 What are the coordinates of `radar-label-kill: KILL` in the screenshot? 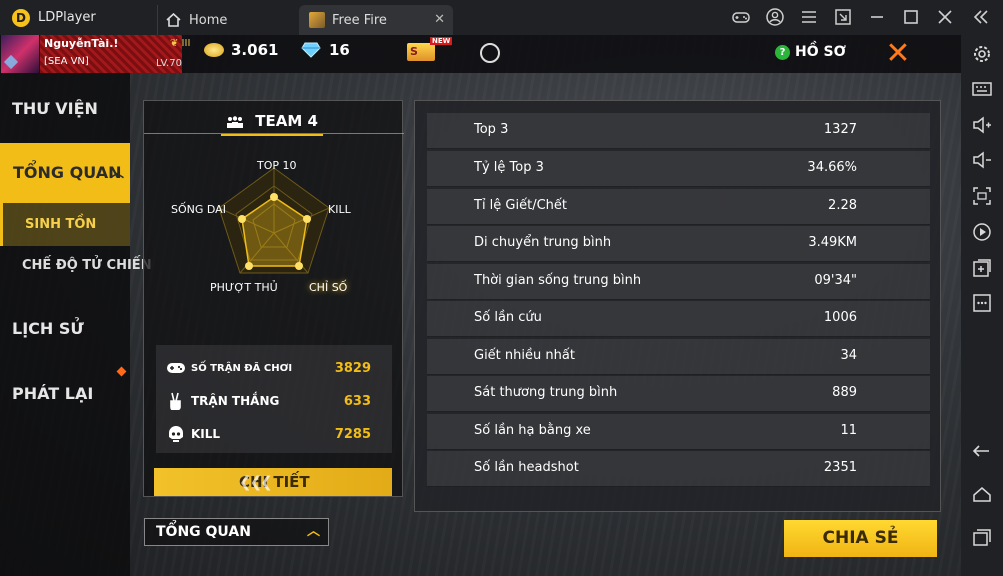 It's located at (339, 209).